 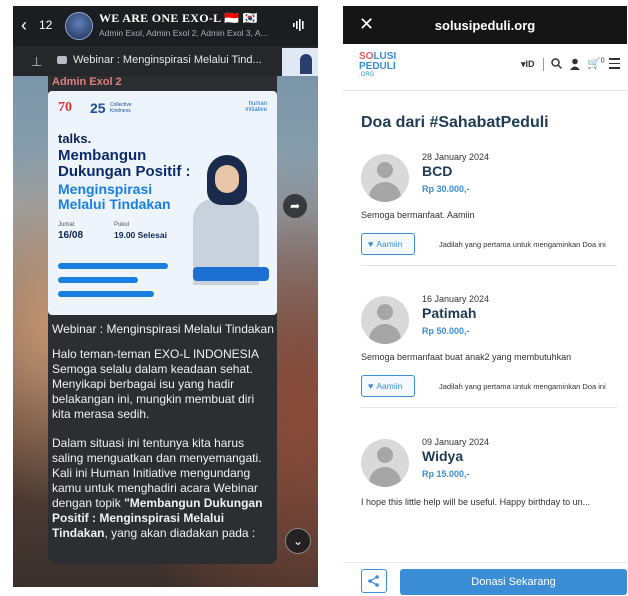 I want to click on doa-date: 09 January 2024, so click(x=456, y=442).